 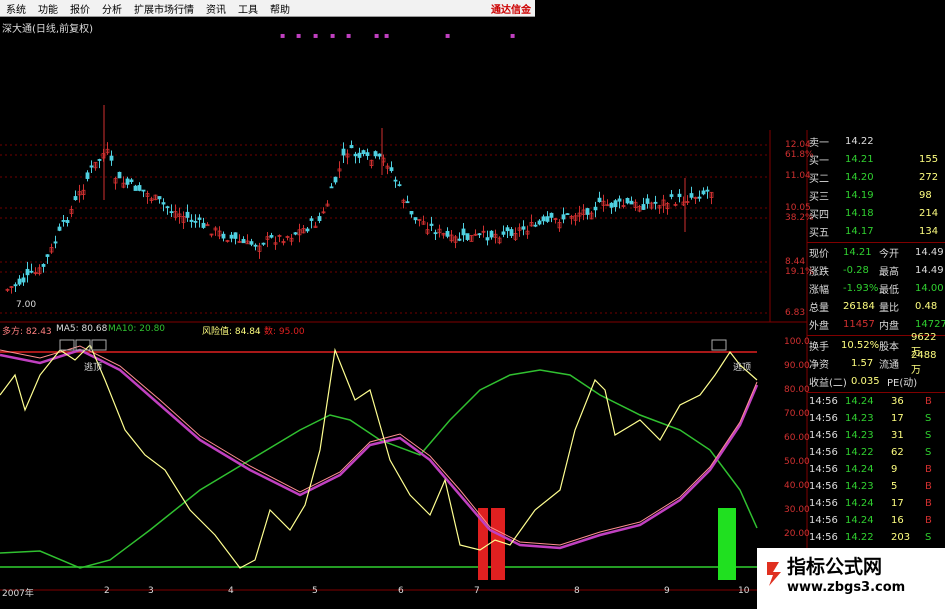 I want to click on brand-label: 通达信金, so click(x=511, y=10).